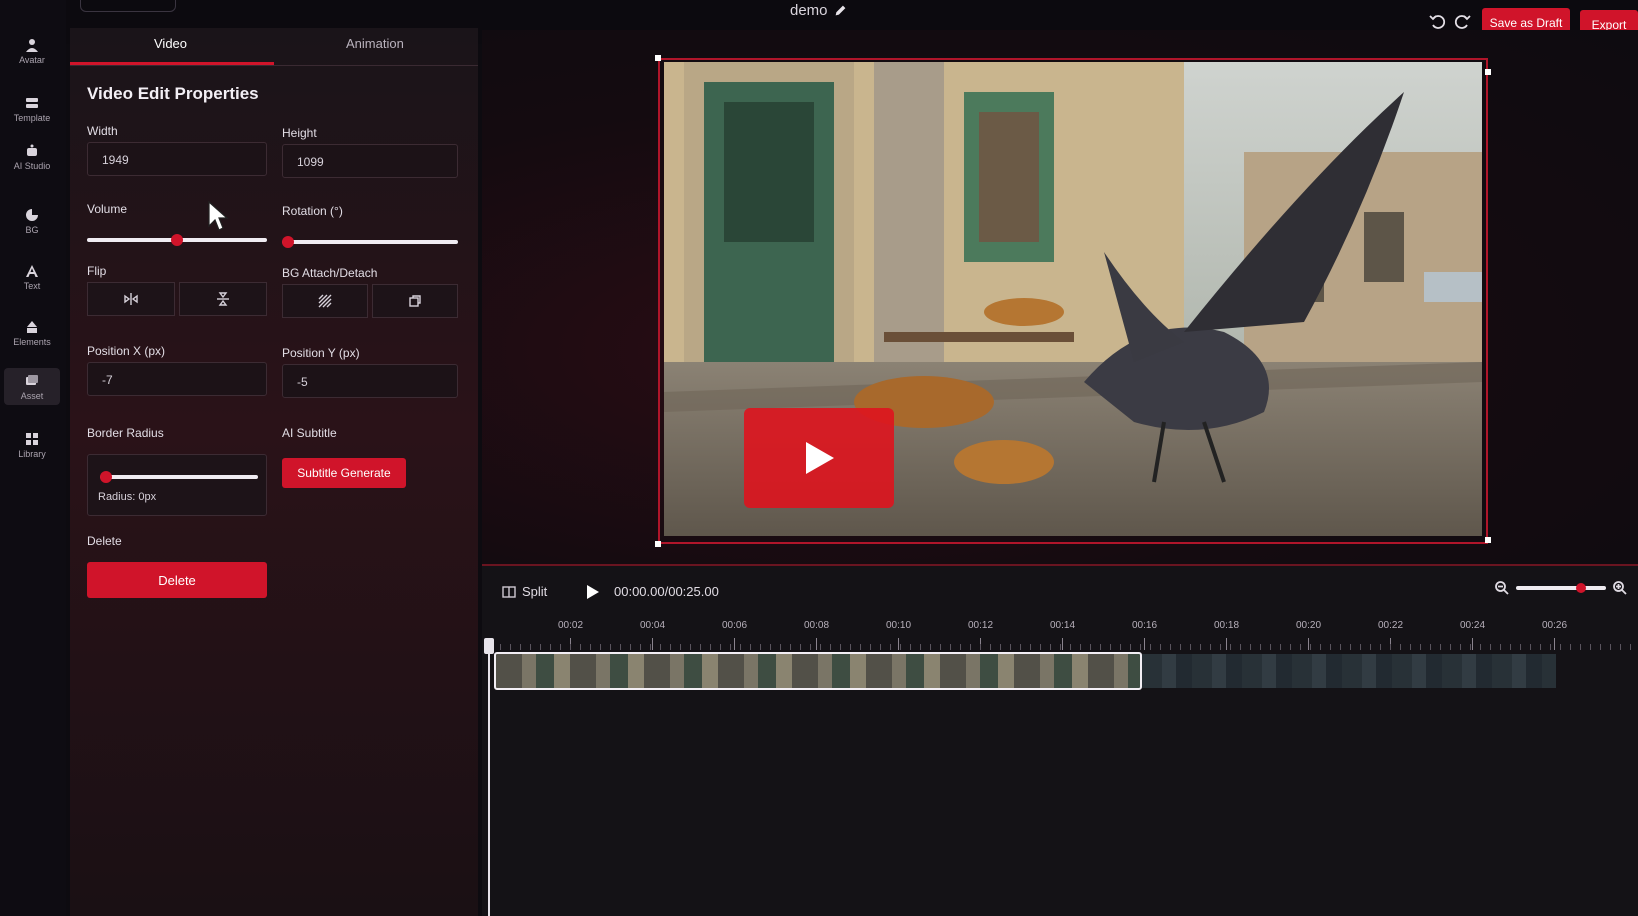  I want to click on rail-item-label: Text, so click(32, 286).